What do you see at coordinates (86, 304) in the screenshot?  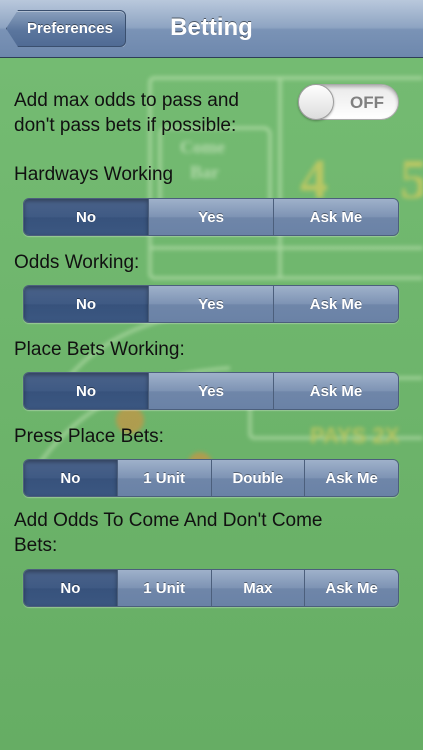 I see `odds-working-option-no: No` at bounding box center [86, 304].